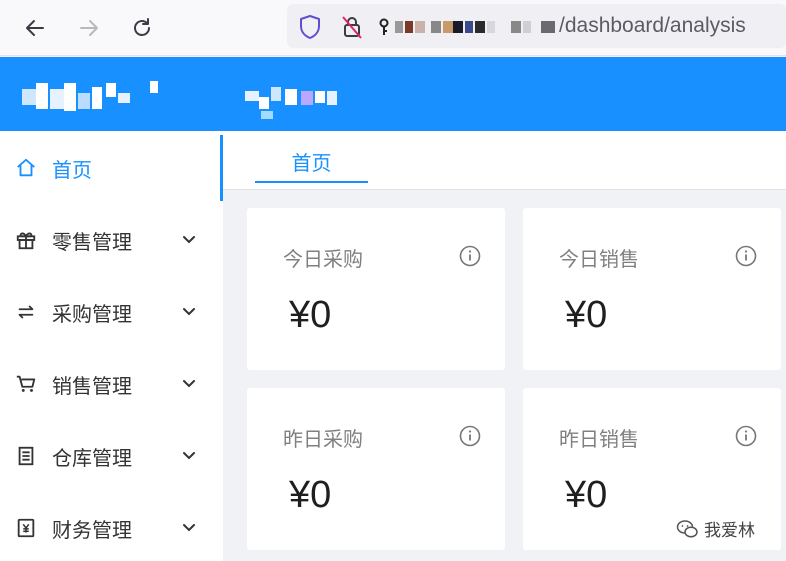  I want to click on card-title: 今日销售, so click(599, 259).